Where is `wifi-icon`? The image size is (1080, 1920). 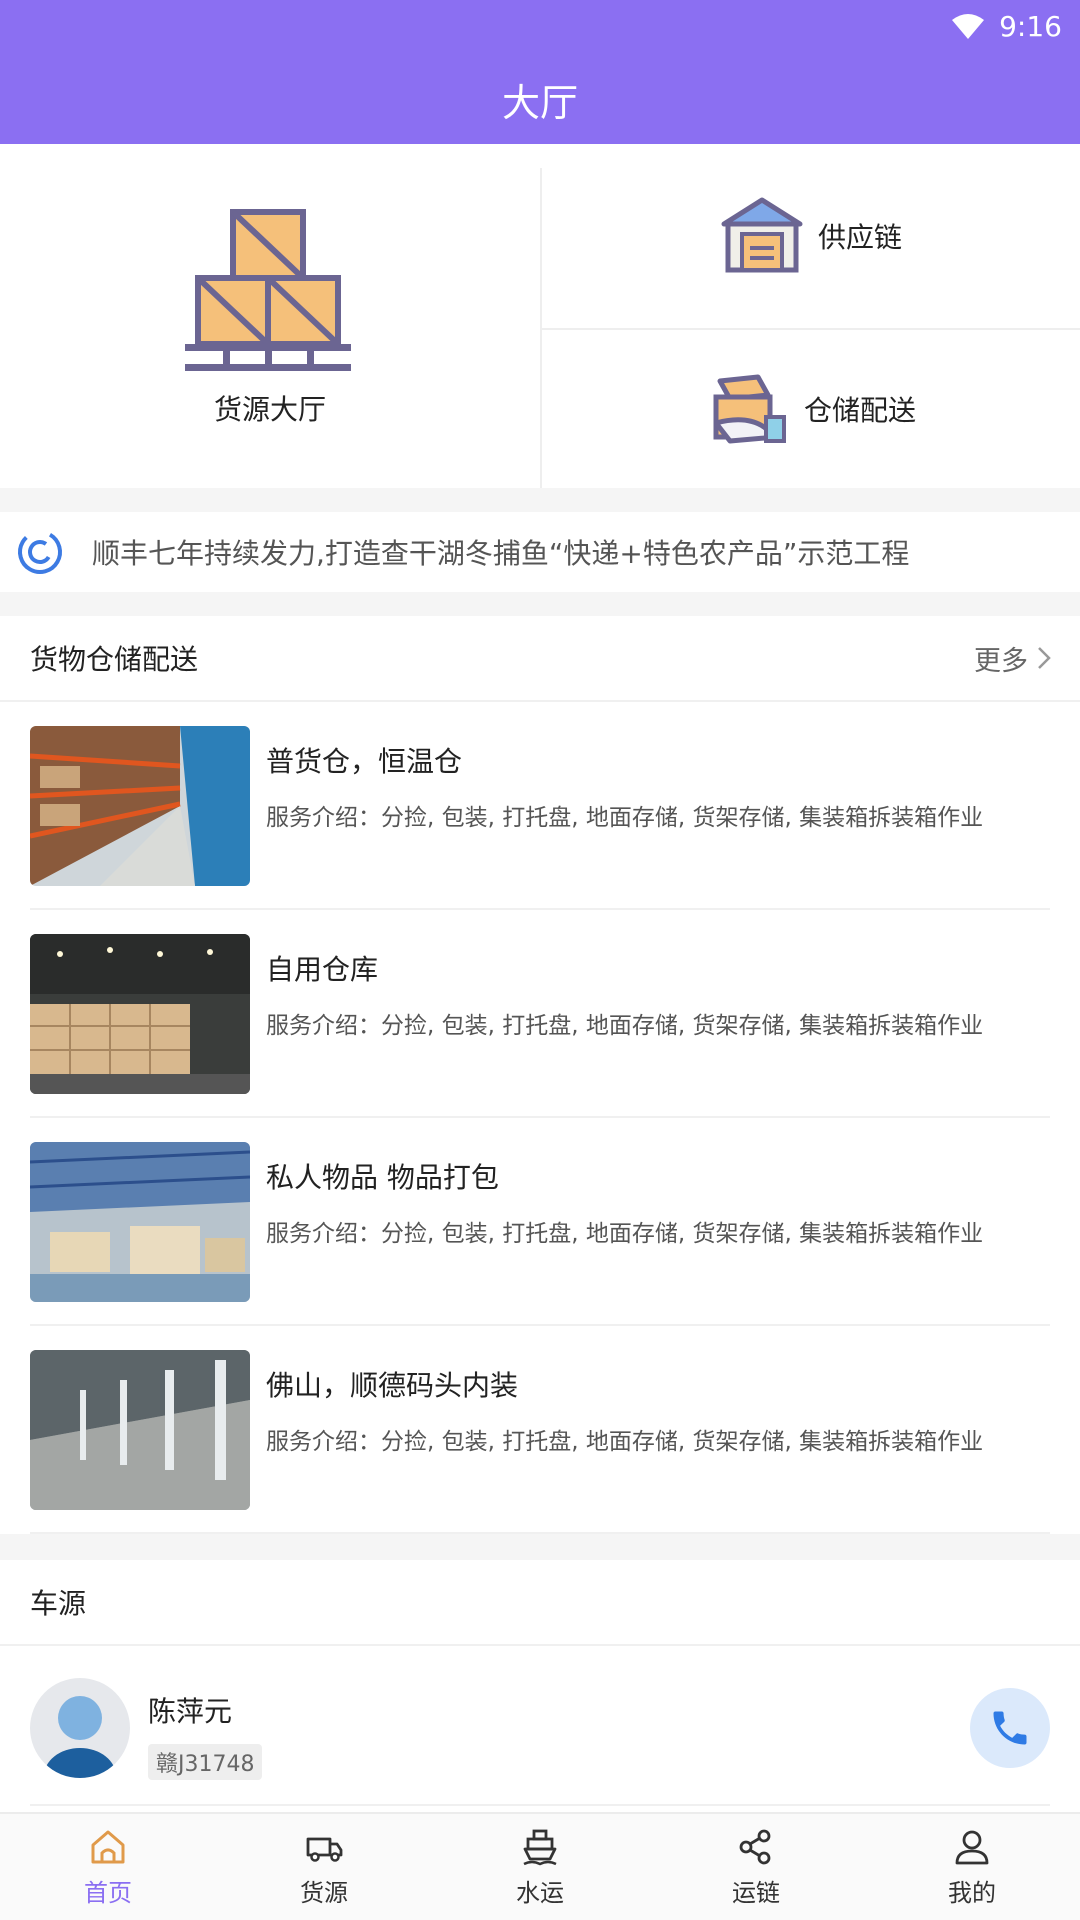 wifi-icon is located at coordinates (968, 26).